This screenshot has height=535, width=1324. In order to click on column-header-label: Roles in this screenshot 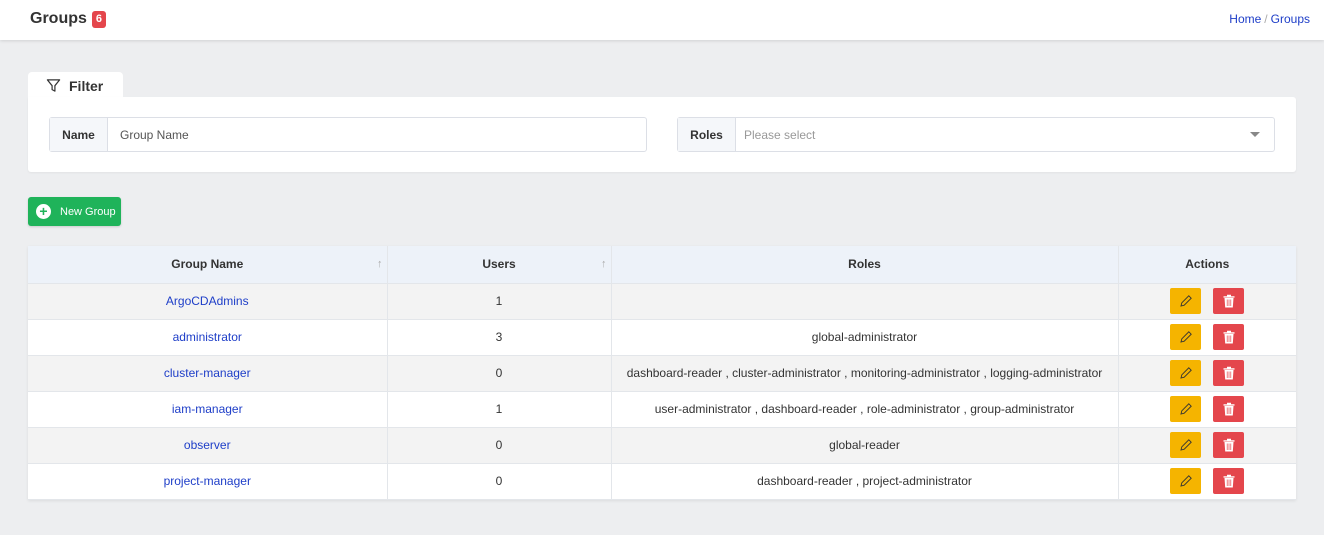, I will do `click(864, 264)`.